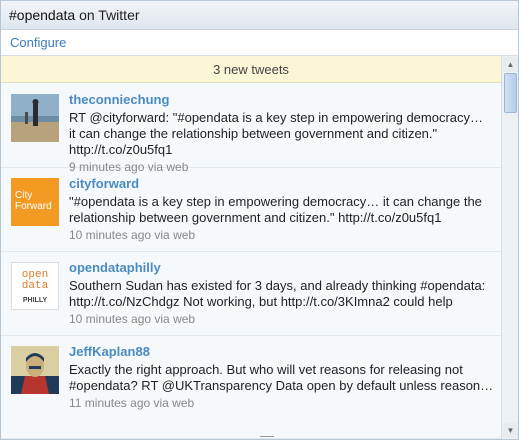 The height and width of the screenshot is (440, 519). I want to click on scroll-down-icon: ▼, so click(510, 430).